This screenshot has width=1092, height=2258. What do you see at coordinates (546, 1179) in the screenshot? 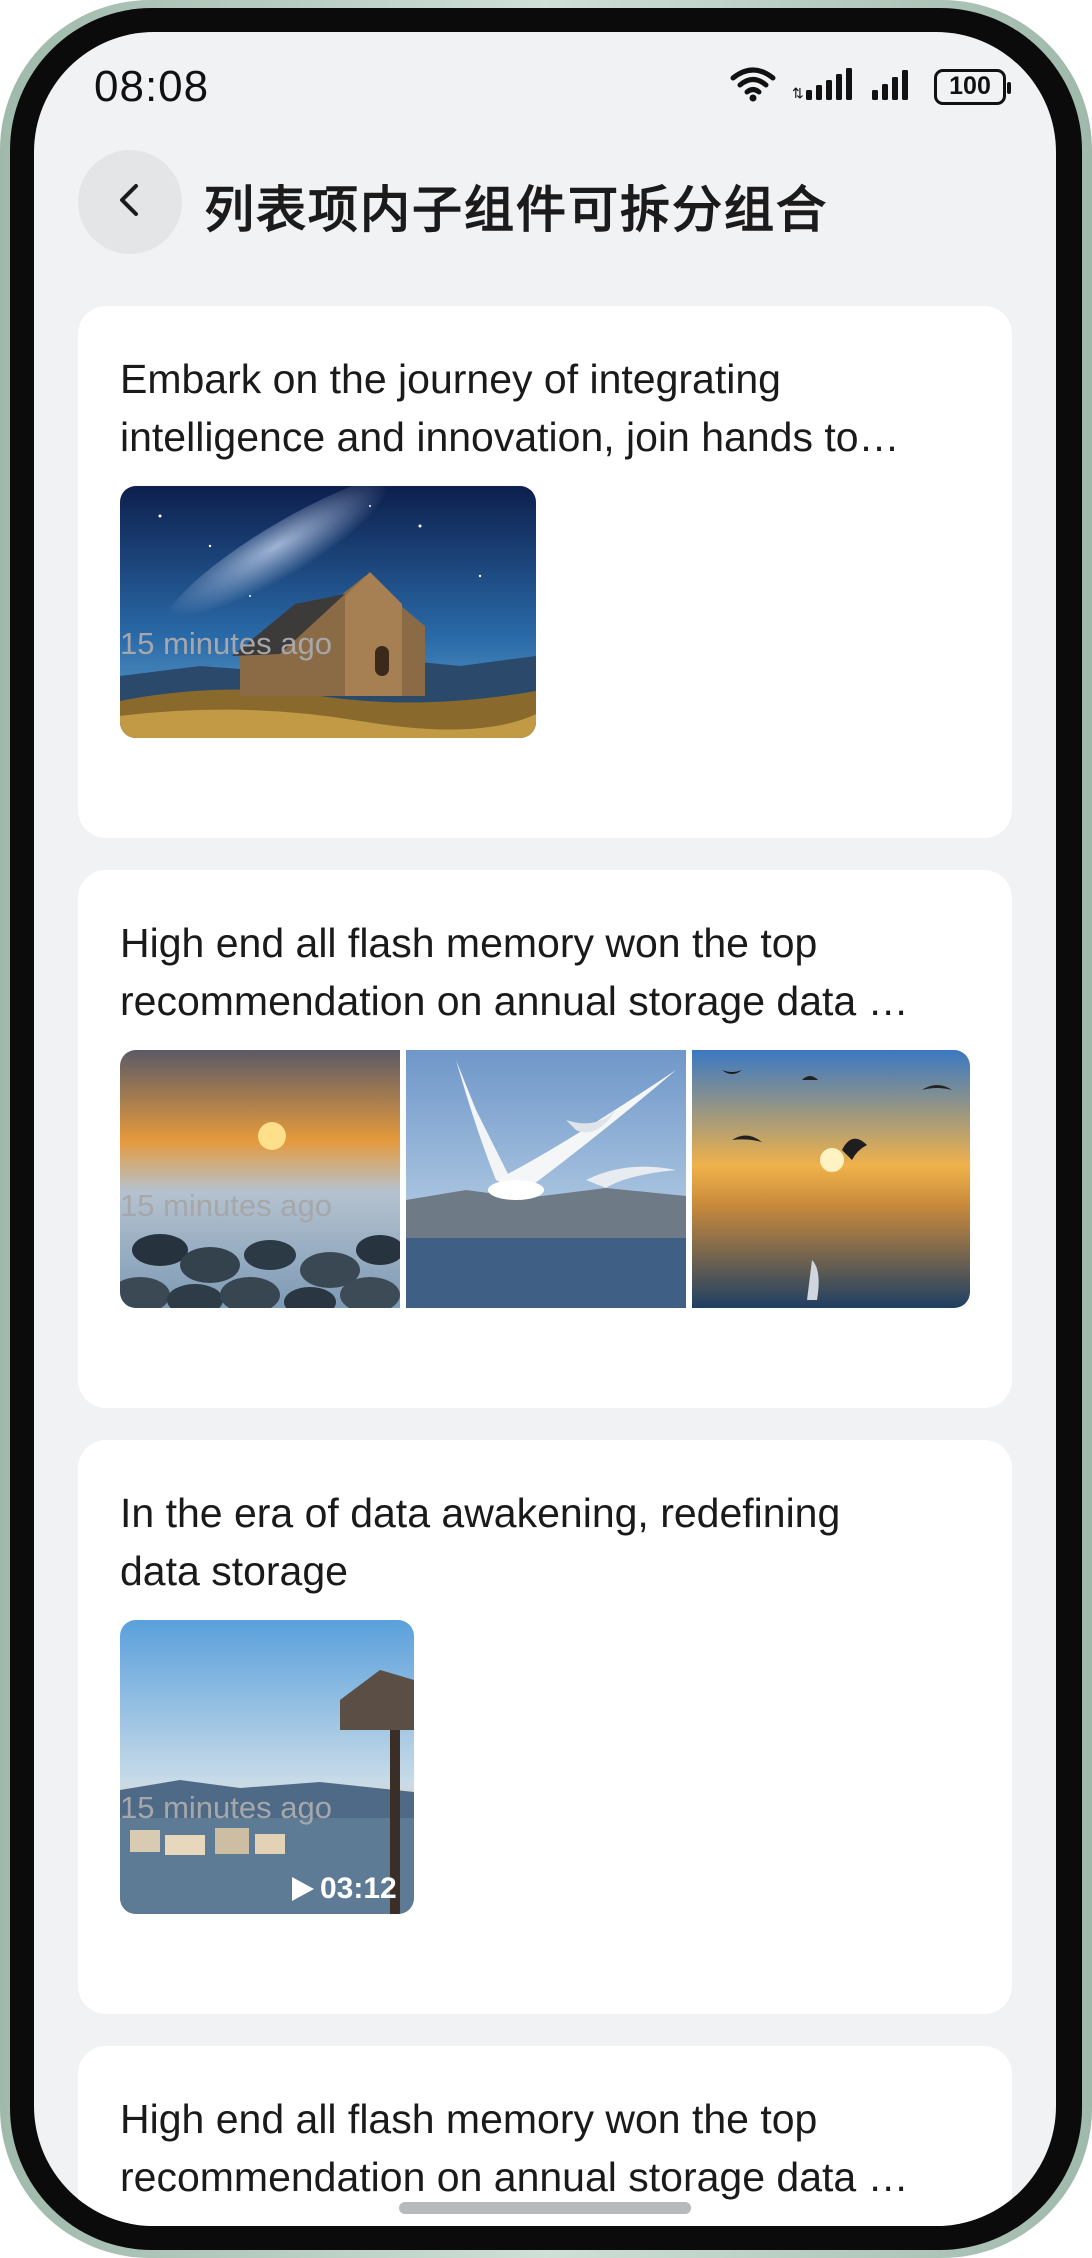
I see `seagulls-image` at bounding box center [546, 1179].